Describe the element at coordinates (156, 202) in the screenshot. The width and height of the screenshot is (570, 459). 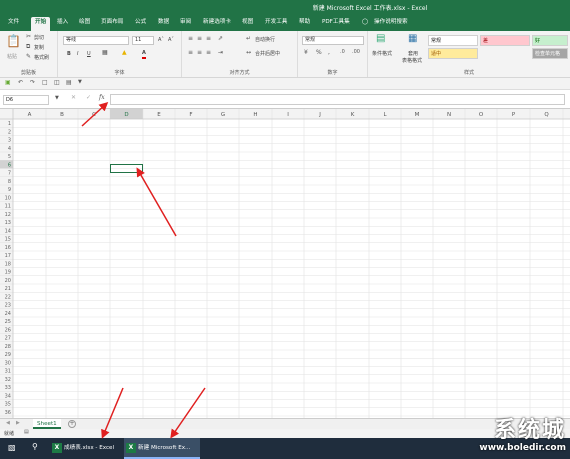
I see `arrow-to-cell` at that location.